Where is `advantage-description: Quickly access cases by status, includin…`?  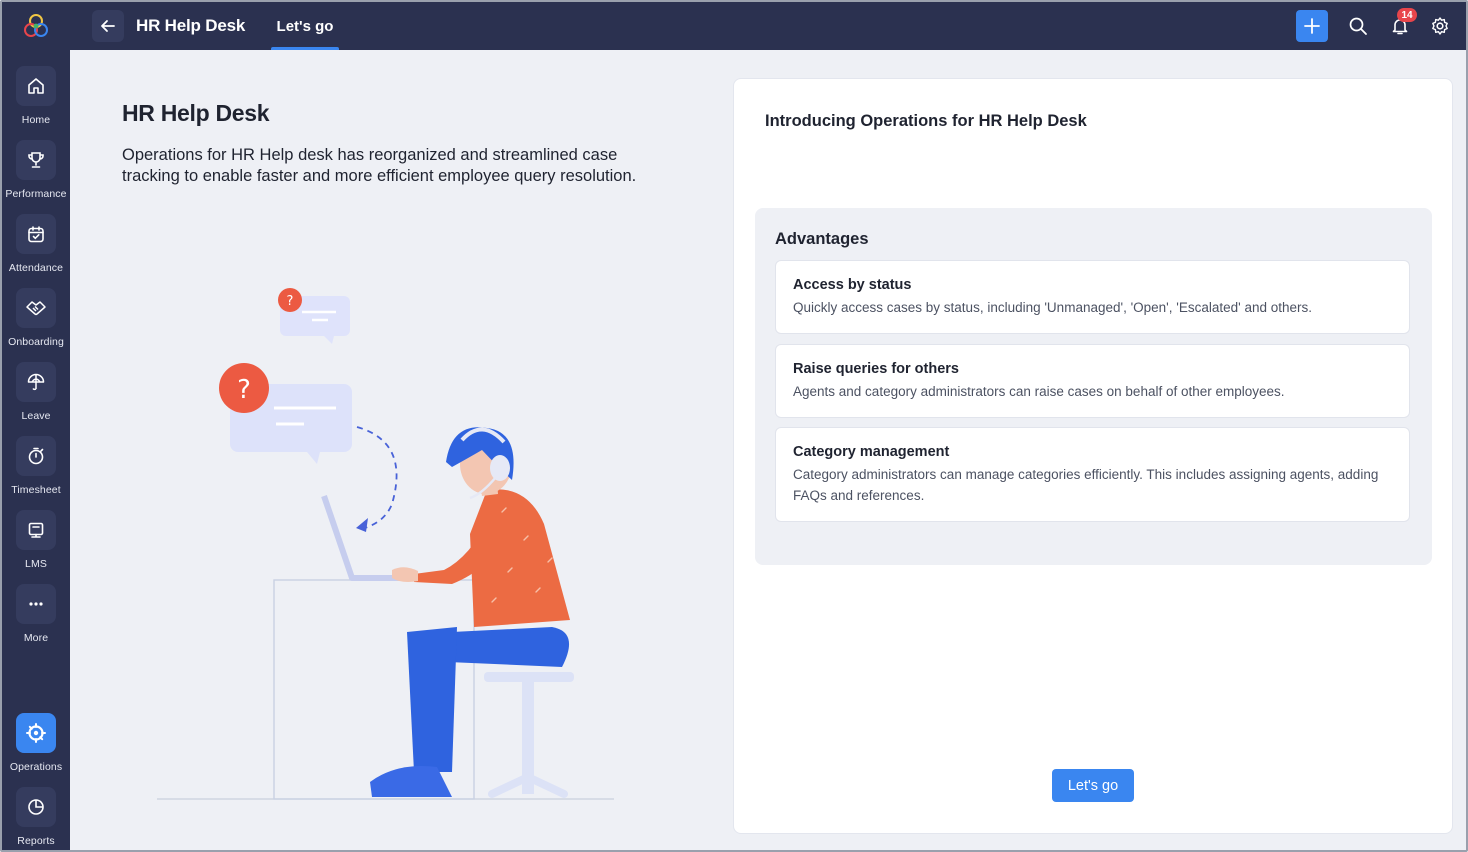
advantage-description: Quickly access cases by status, includin… is located at coordinates (1052, 307).